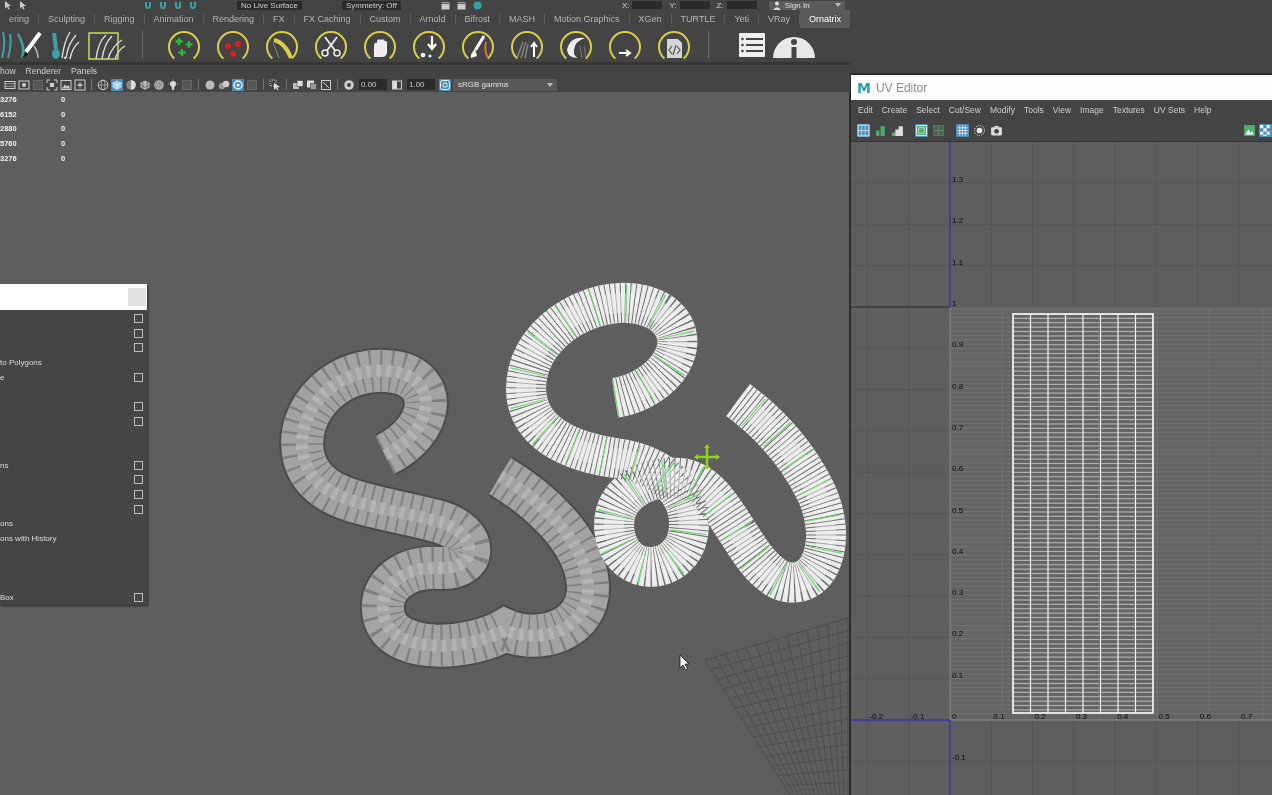 The width and height of the screenshot is (1272, 795). I want to click on frame-icon, so click(921, 130).